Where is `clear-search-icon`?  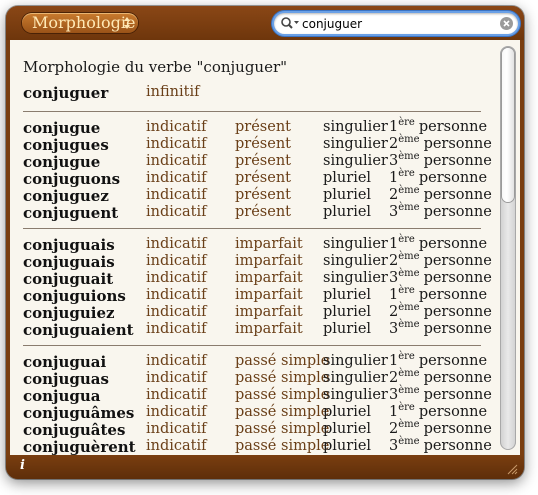 clear-search-icon is located at coordinates (506, 23).